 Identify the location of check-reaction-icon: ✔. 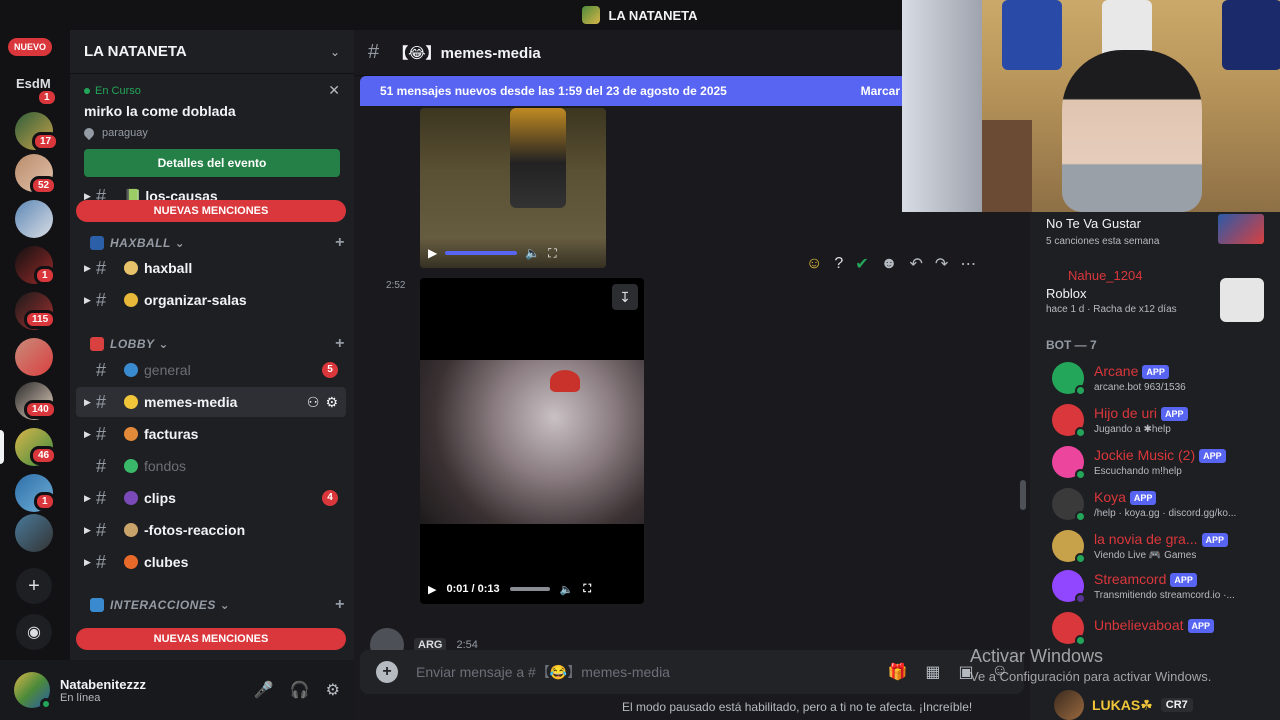
(861, 264).